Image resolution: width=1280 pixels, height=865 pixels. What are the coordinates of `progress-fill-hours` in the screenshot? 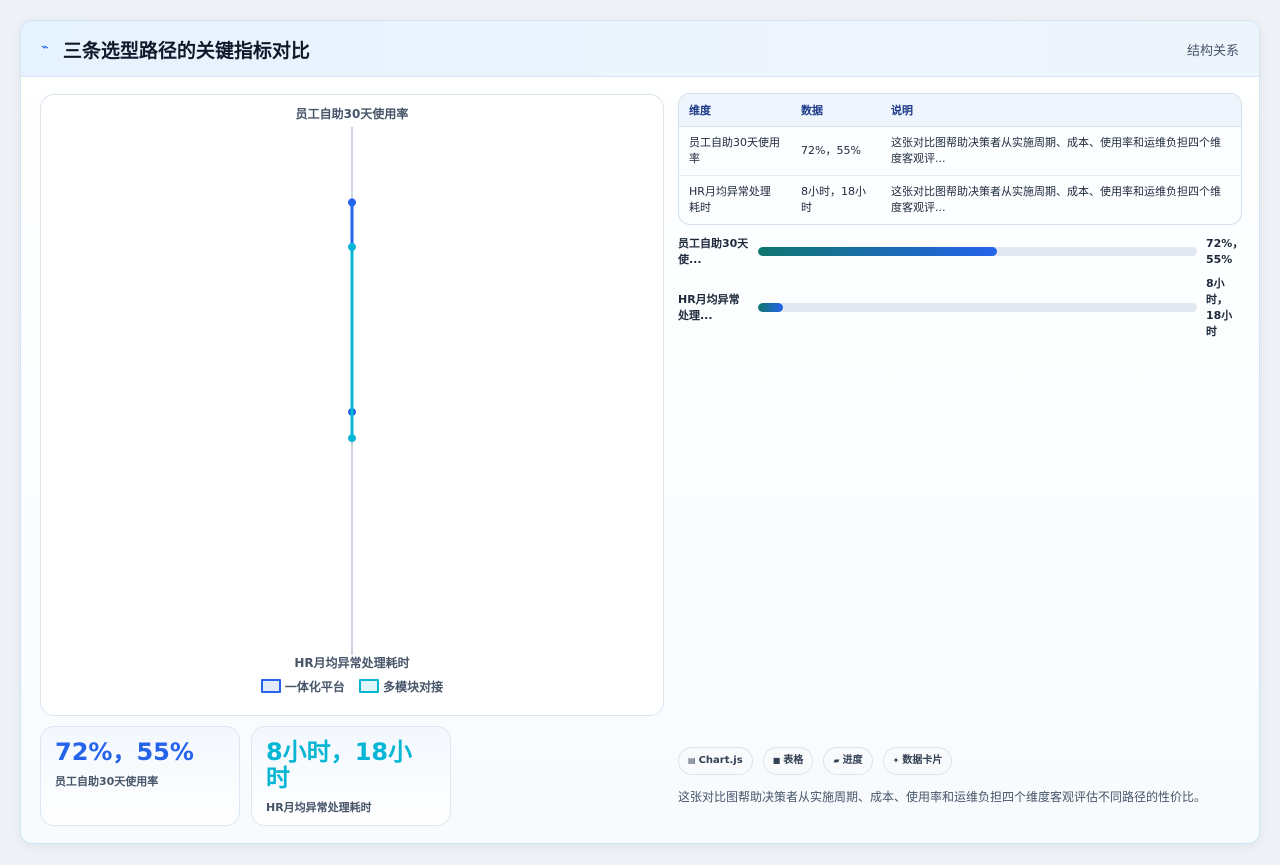 It's located at (771, 307).